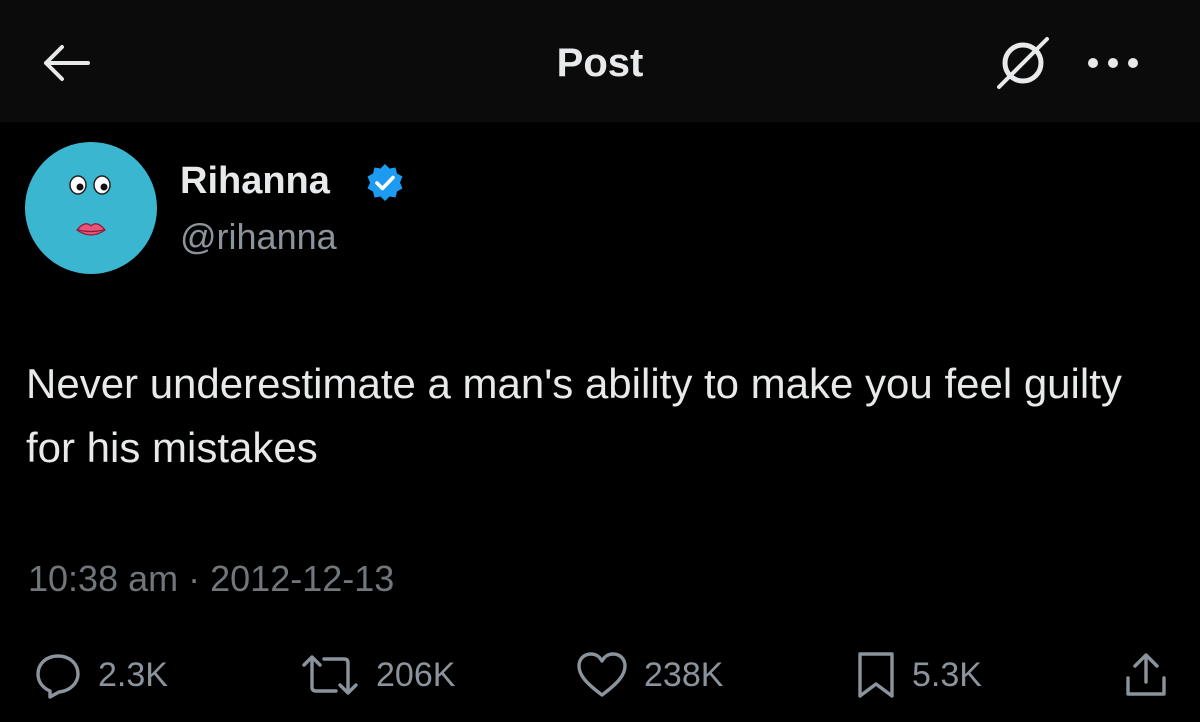  I want to click on reply-icon, so click(58, 675).